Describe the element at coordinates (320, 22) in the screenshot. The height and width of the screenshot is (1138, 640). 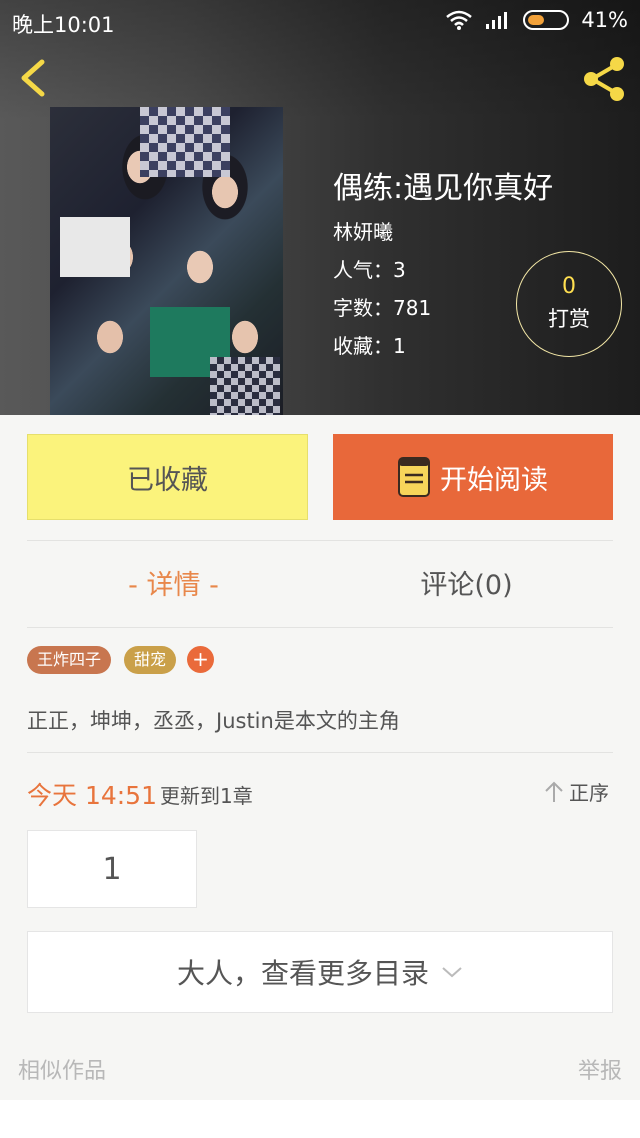
I see `status-bar: 晚上10:01 41%` at that location.